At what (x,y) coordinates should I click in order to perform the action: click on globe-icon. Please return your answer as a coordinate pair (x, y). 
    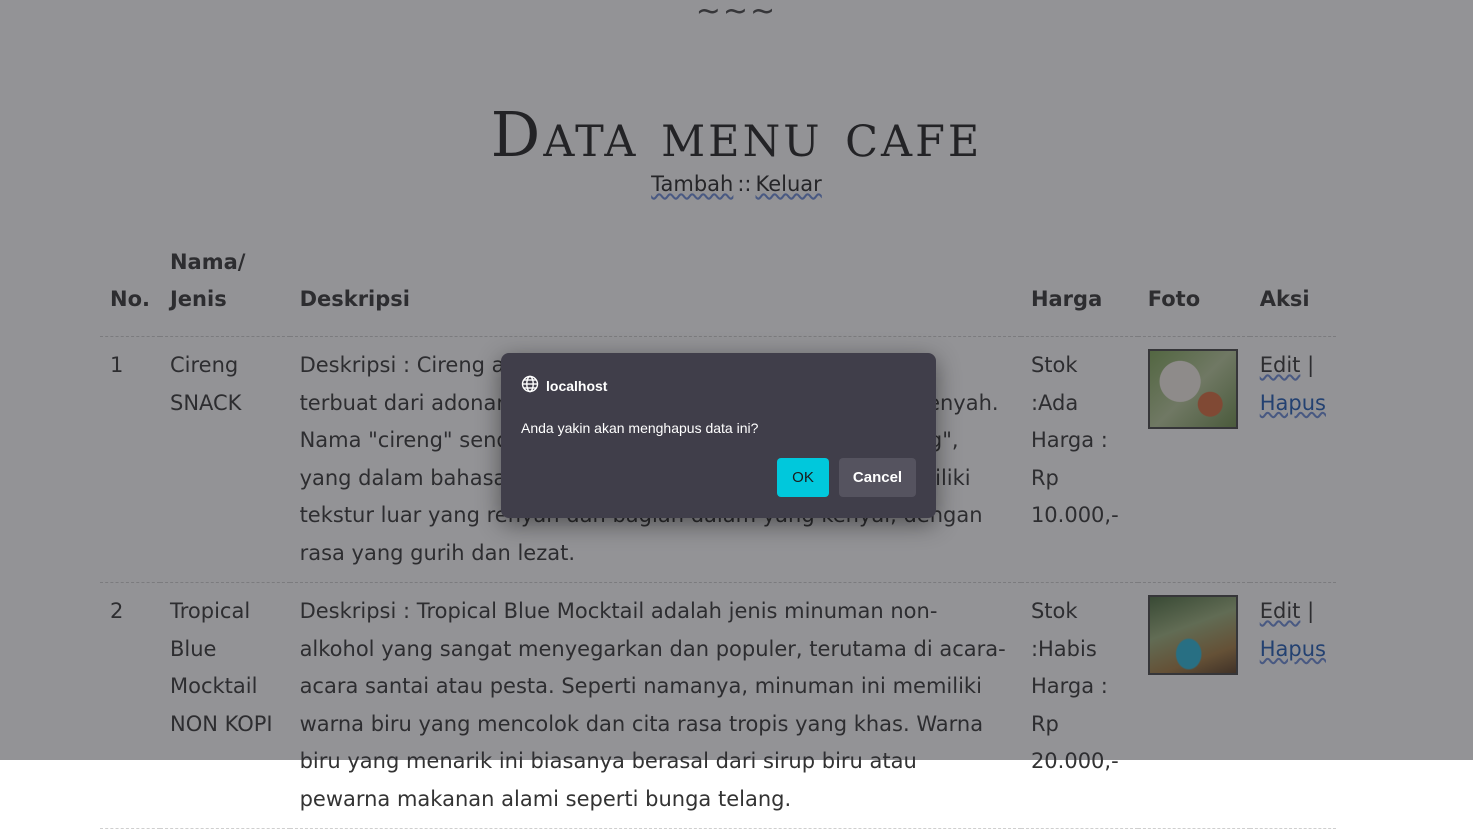
    Looking at the image, I should click on (530, 385).